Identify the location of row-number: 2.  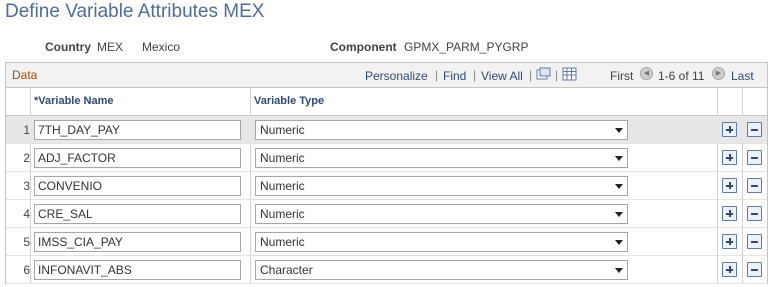
(26, 158).